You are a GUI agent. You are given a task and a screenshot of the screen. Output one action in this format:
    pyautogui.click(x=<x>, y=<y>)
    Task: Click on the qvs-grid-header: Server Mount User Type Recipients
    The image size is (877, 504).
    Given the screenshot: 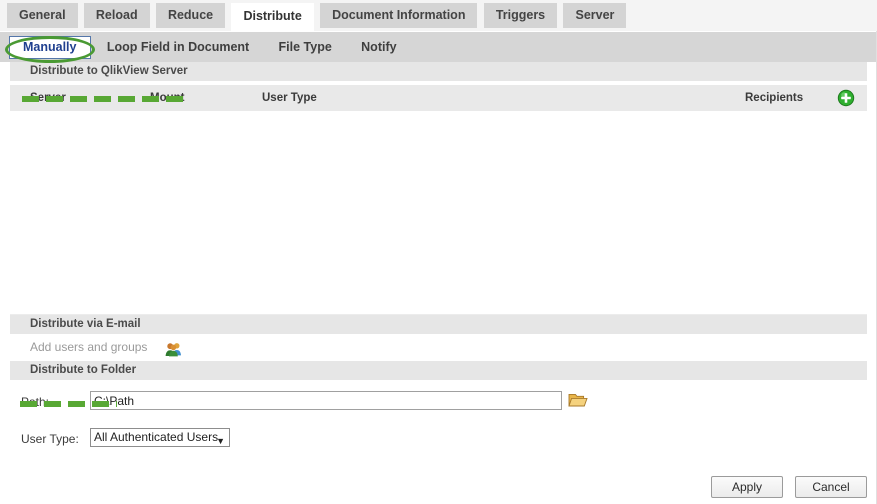 What is the action you would take?
    pyautogui.click(x=438, y=98)
    